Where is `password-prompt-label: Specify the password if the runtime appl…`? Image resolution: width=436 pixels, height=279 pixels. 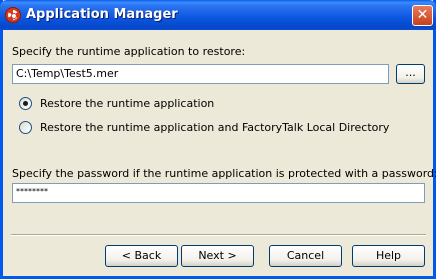
password-prompt-label: Specify the password if the runtime appl… is located at coordinates (224, 173).